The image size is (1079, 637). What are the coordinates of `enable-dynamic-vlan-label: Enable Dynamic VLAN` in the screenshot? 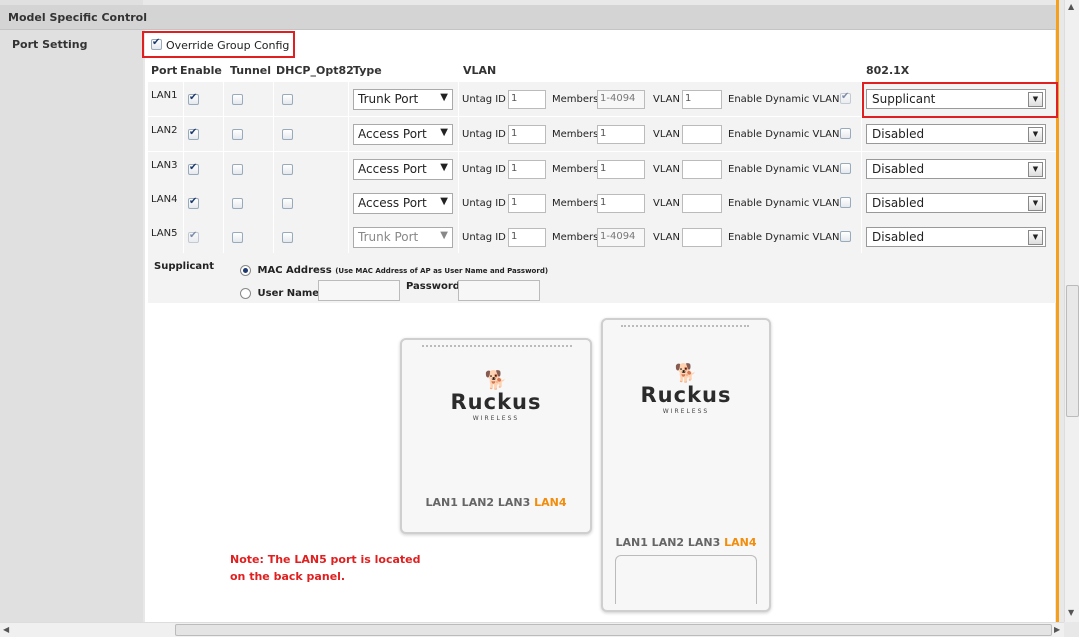 It's located at (784, 203).